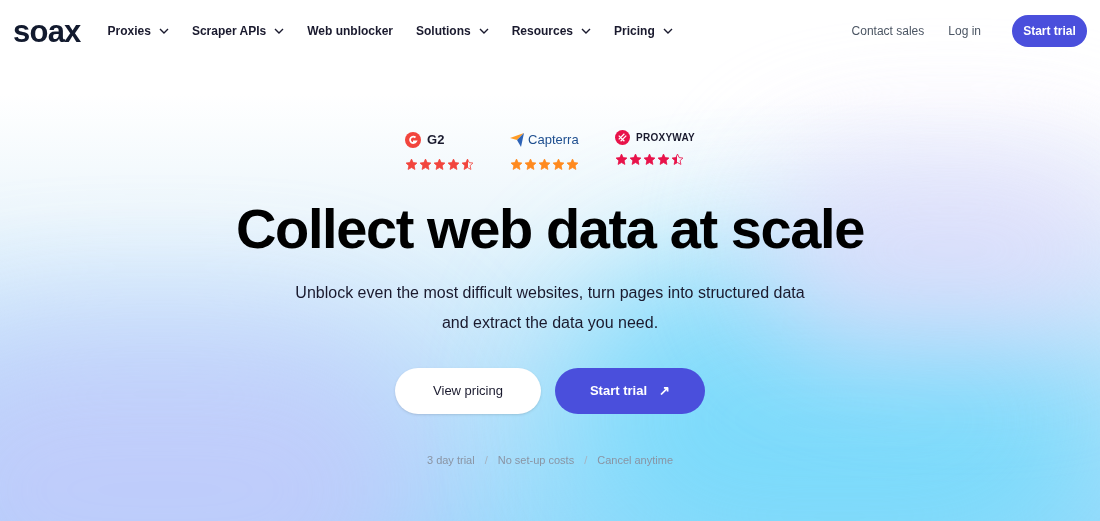 This screenshot has height=521, width=1100. What do you see at coordinates (138, 31) in the screenshot?
I see `nav-link: Proxies` at bounding box center [138, 31].